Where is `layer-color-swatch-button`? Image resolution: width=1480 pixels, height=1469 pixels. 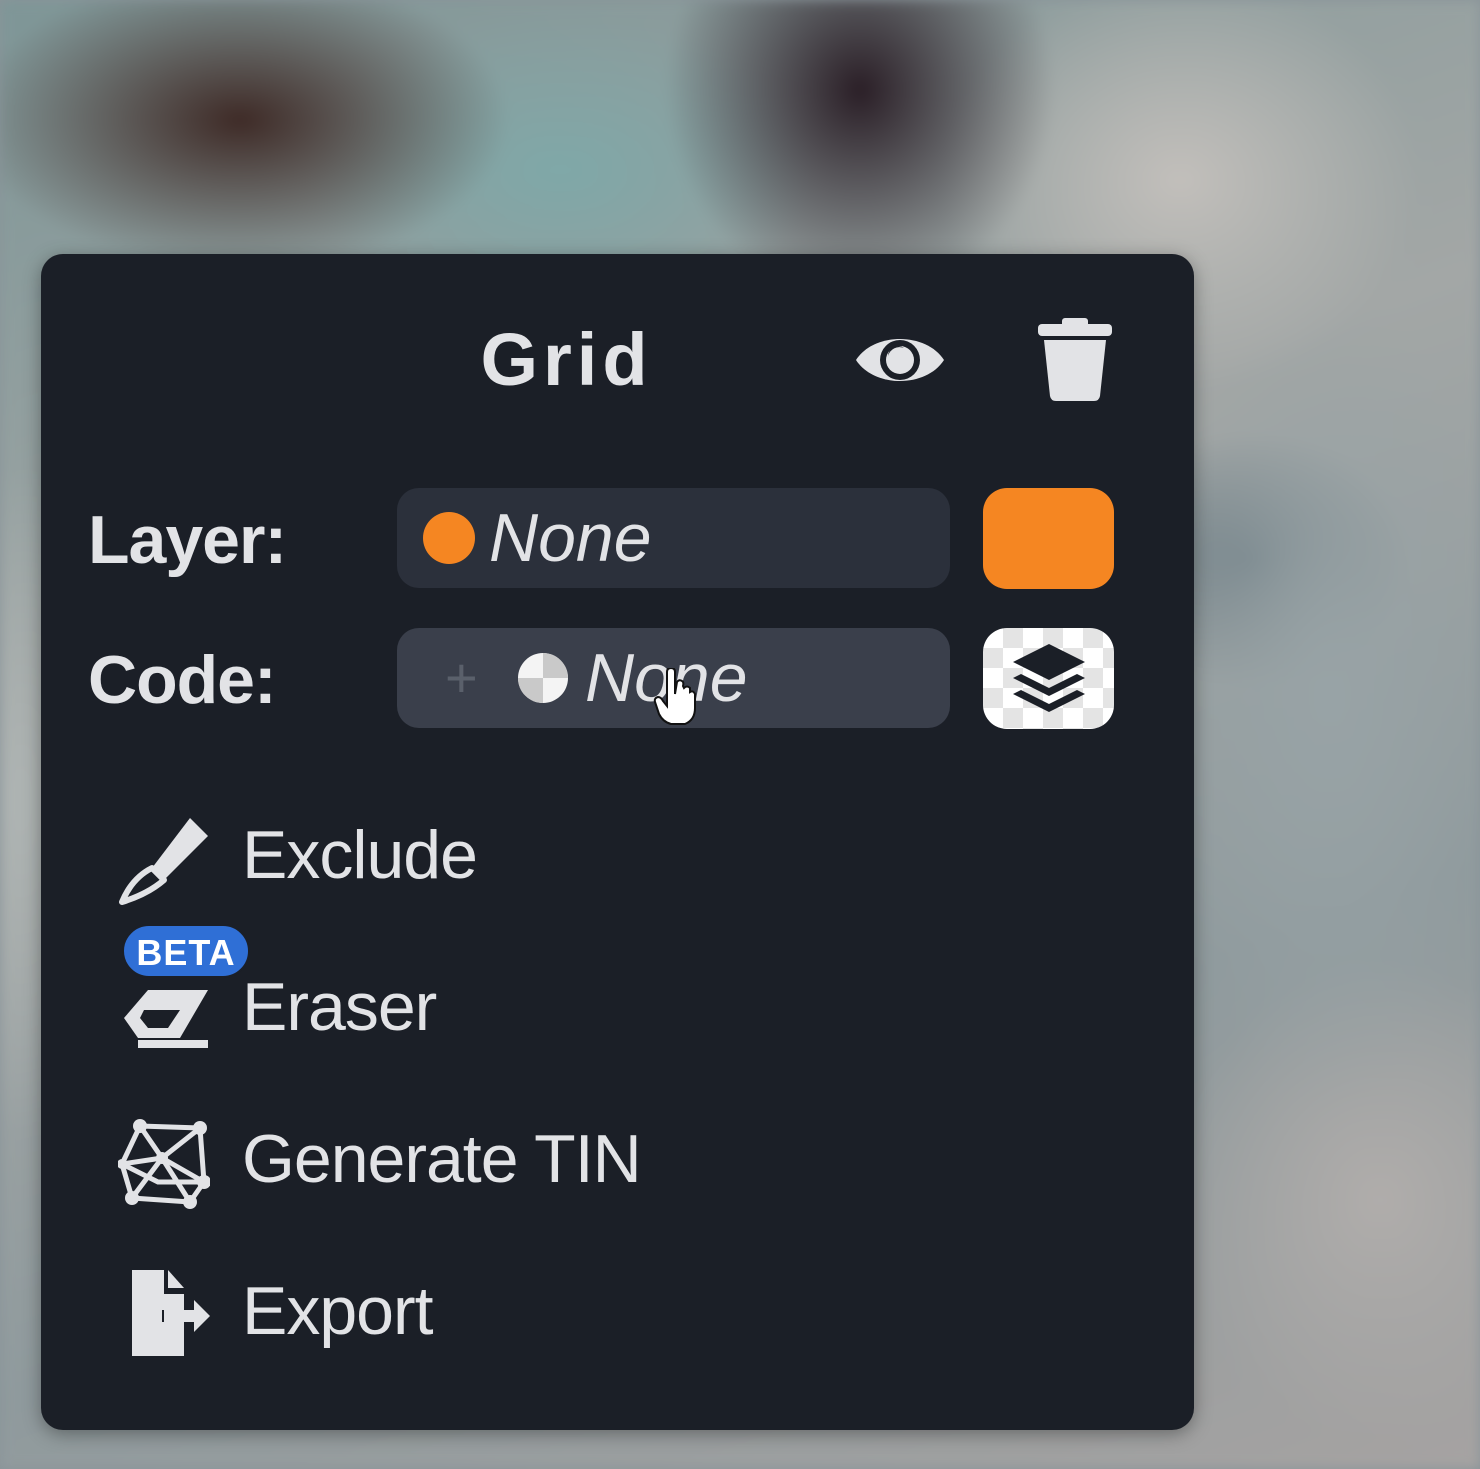 layer-color-swatch-button is located at coordinates (1048, 538).